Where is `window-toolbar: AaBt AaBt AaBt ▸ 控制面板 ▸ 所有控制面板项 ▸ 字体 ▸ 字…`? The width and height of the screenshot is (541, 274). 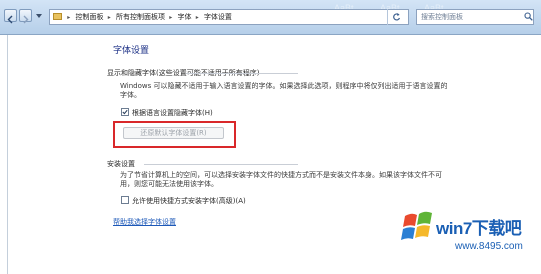 window-toolbar: AaBt AaBt AaBt ▸ 控制面板 ▸ 所有控制面板项 ▸ 字体 ▸ 字… is located at coordinates (270, 17).